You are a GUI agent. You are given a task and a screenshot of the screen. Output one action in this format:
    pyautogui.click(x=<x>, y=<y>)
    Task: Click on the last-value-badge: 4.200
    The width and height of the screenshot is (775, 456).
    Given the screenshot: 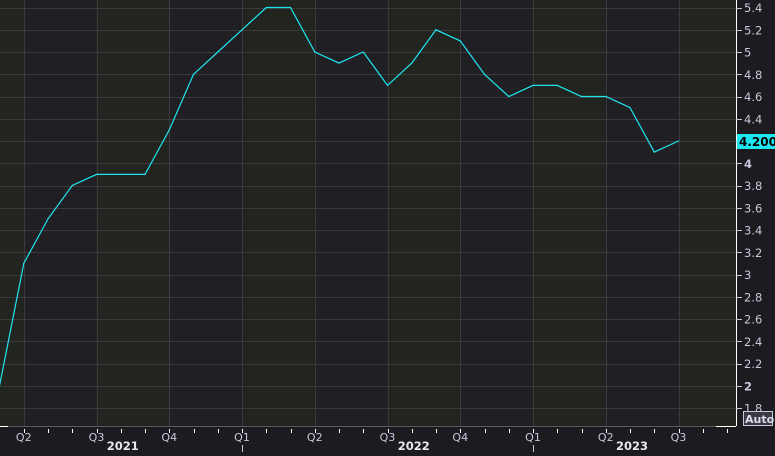 What is the action you would take?
    pyautogui.click(x=756, y=141)
    